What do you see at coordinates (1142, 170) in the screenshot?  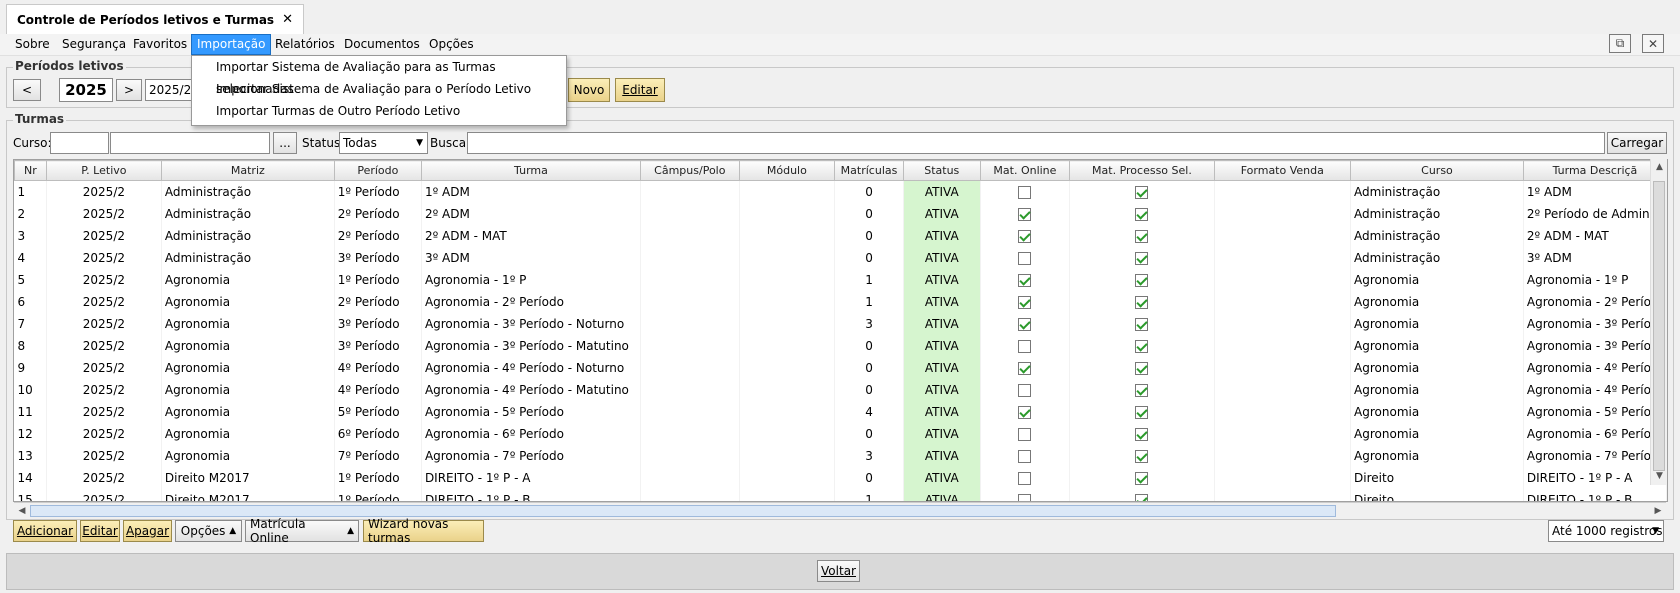 I see `column-header: Mat. Processo Sel.` at bounding box center [1142, 170].